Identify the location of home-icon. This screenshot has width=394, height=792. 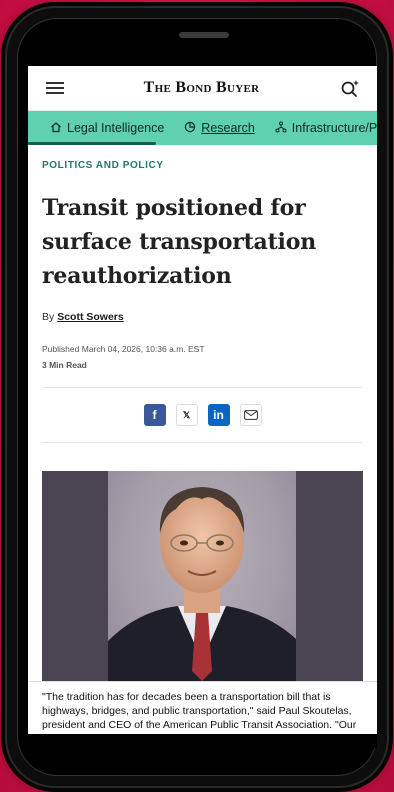
(56, 128).